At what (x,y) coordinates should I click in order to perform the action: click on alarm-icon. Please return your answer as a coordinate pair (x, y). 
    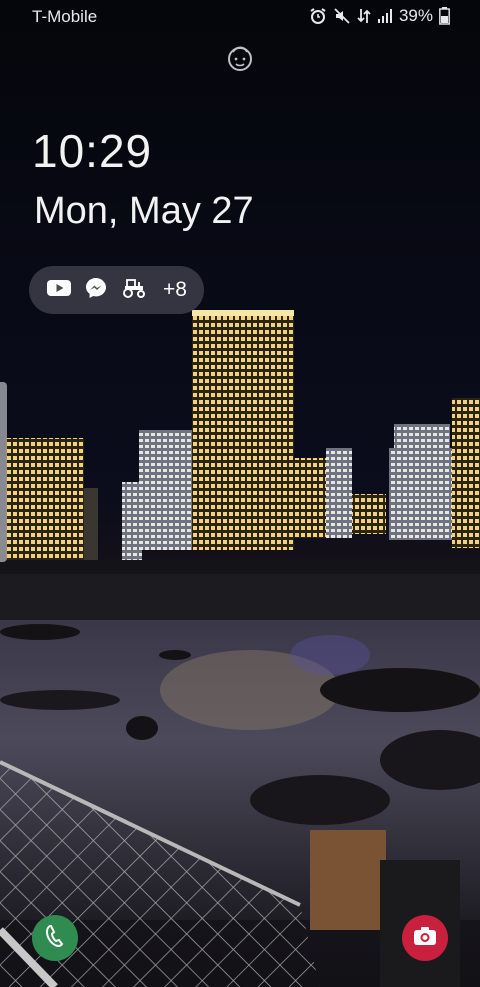
    Looking at the image, I should click on (318, 16).